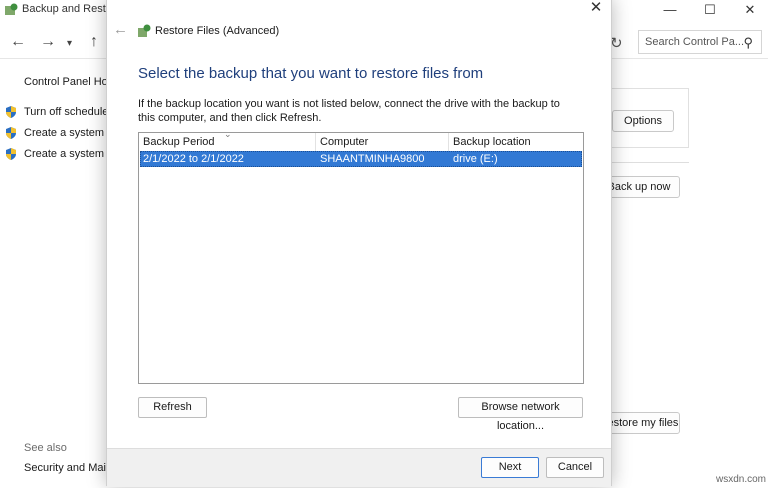  I want to click on column-header-backup-location: Backup location, so click(492, 142).